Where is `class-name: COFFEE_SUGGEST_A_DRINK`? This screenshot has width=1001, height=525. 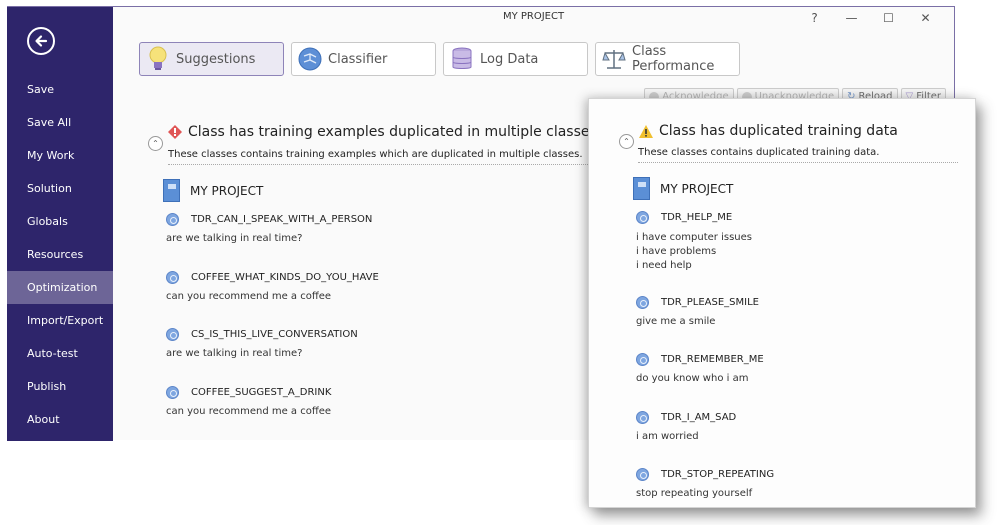 class-name: COFFEE_SUGGEST_A_DRINK is located at coordinates (261, 392).